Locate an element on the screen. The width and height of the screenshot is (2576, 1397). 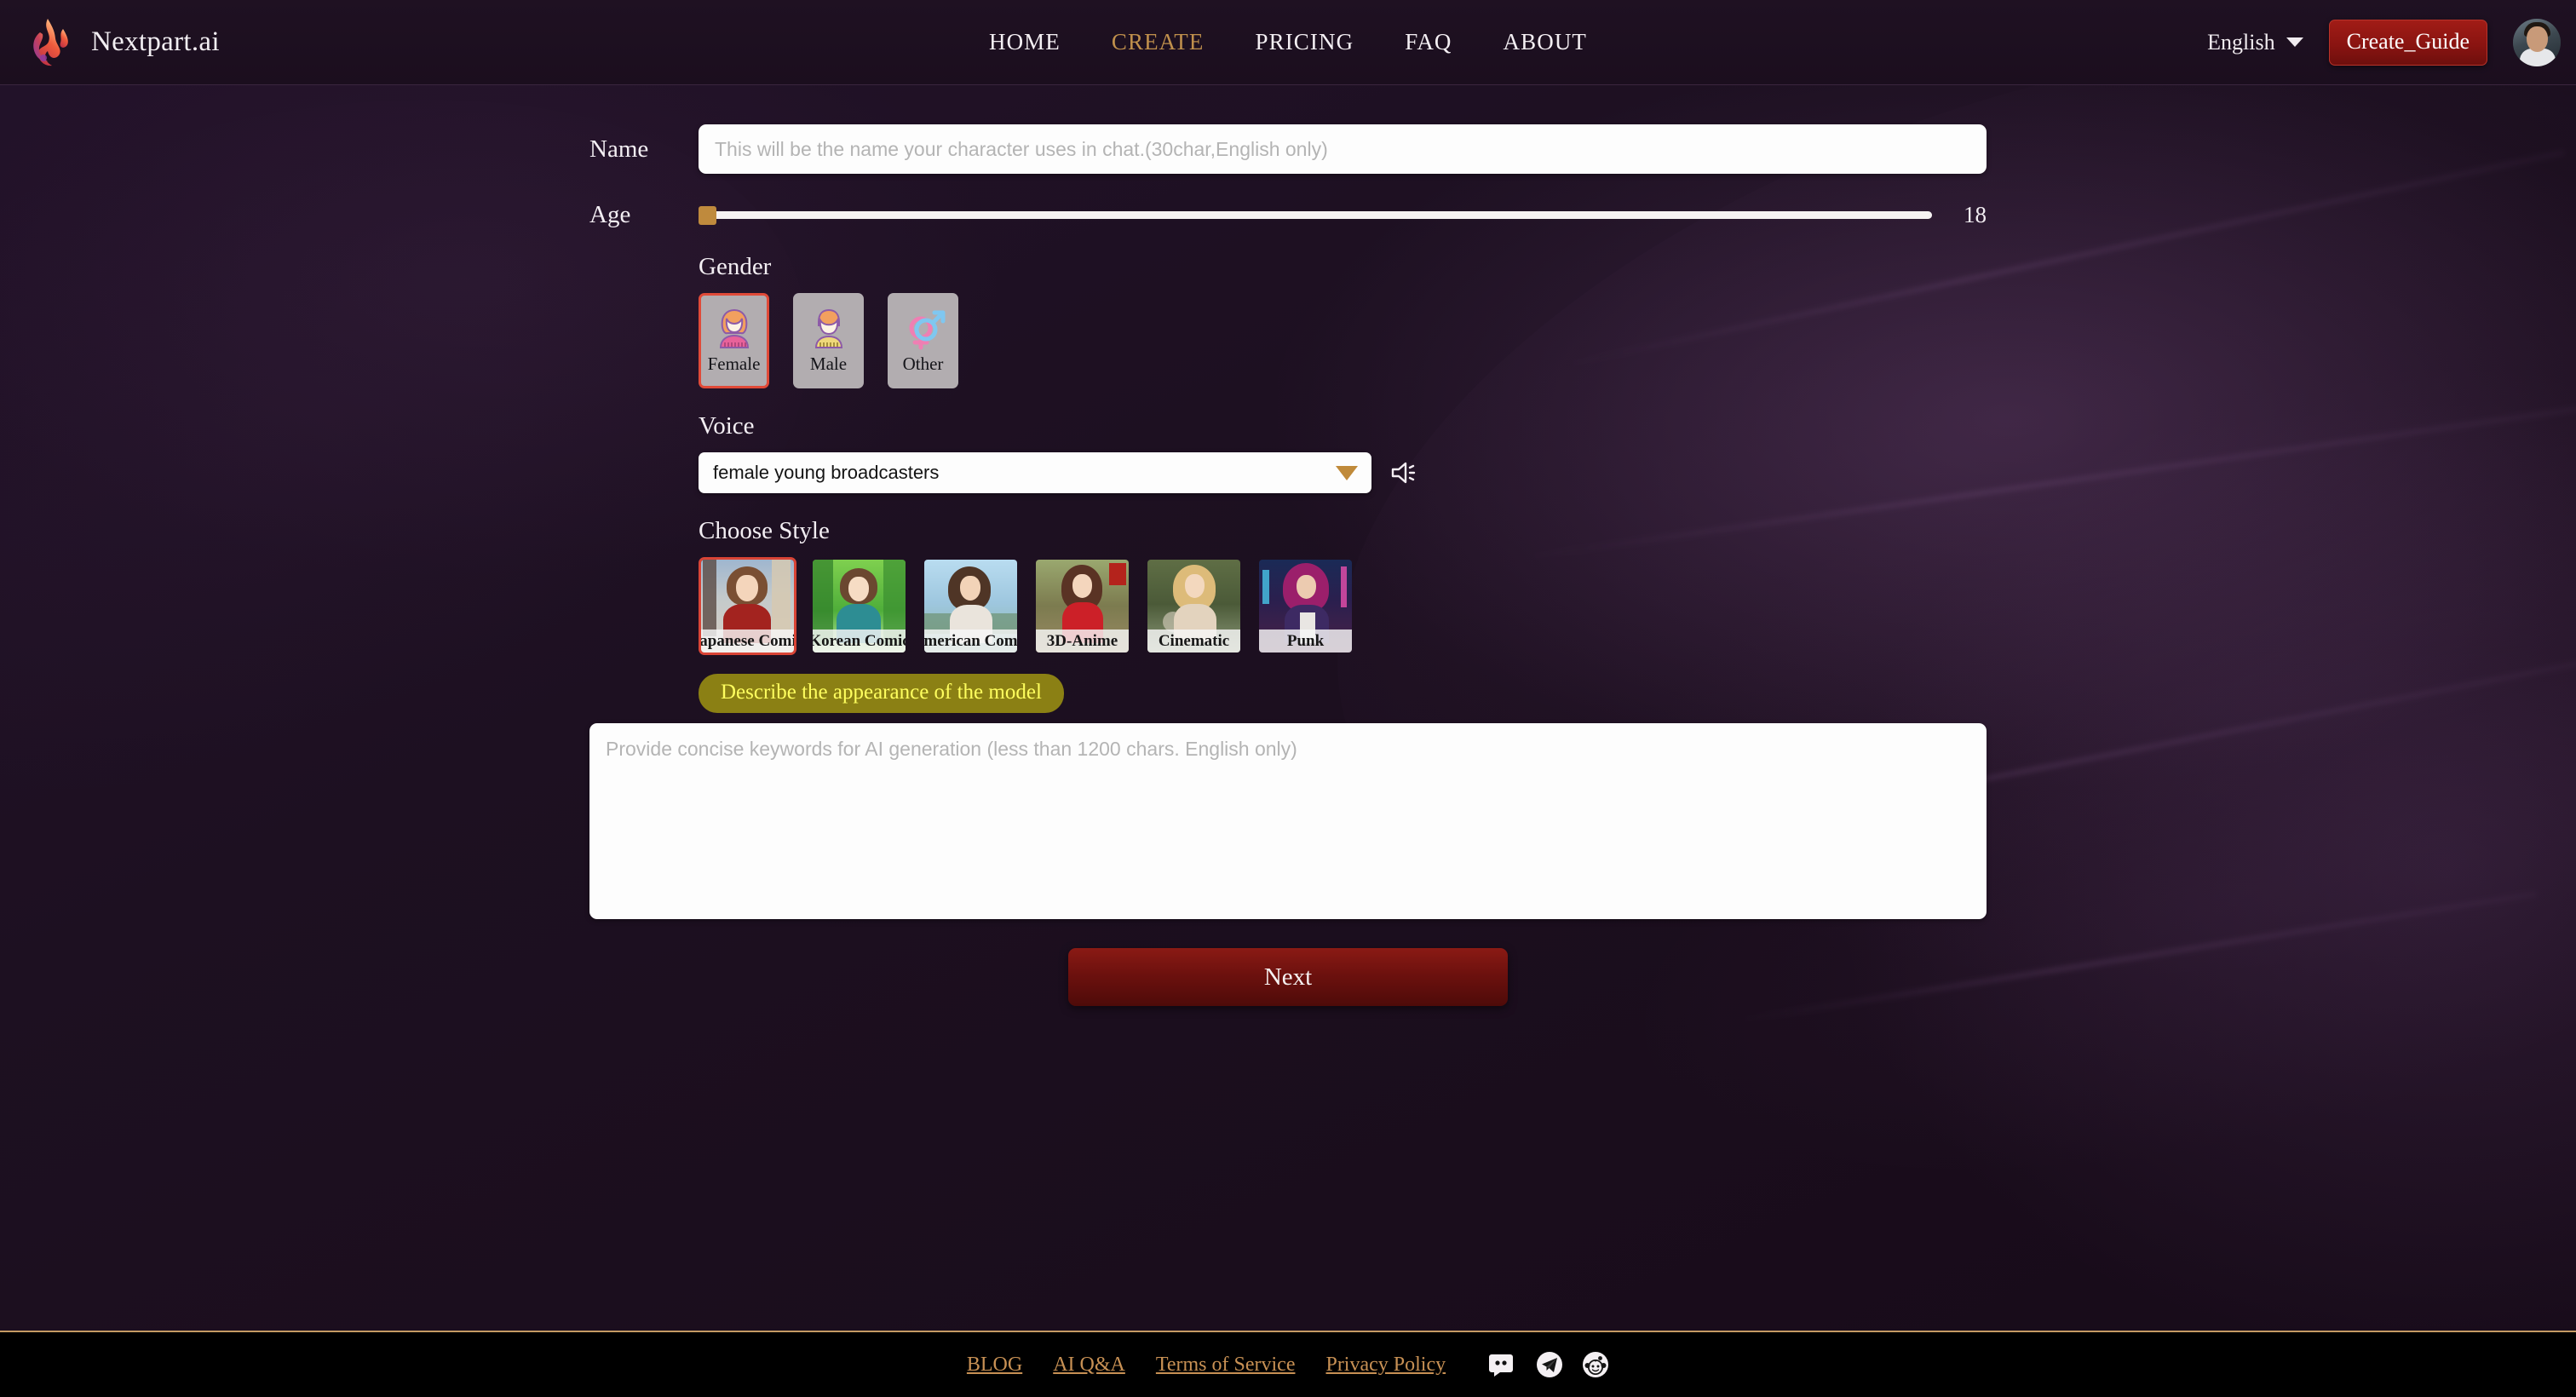
style-option-cinematic: Cinematic is located at coordinates (1194, 606).